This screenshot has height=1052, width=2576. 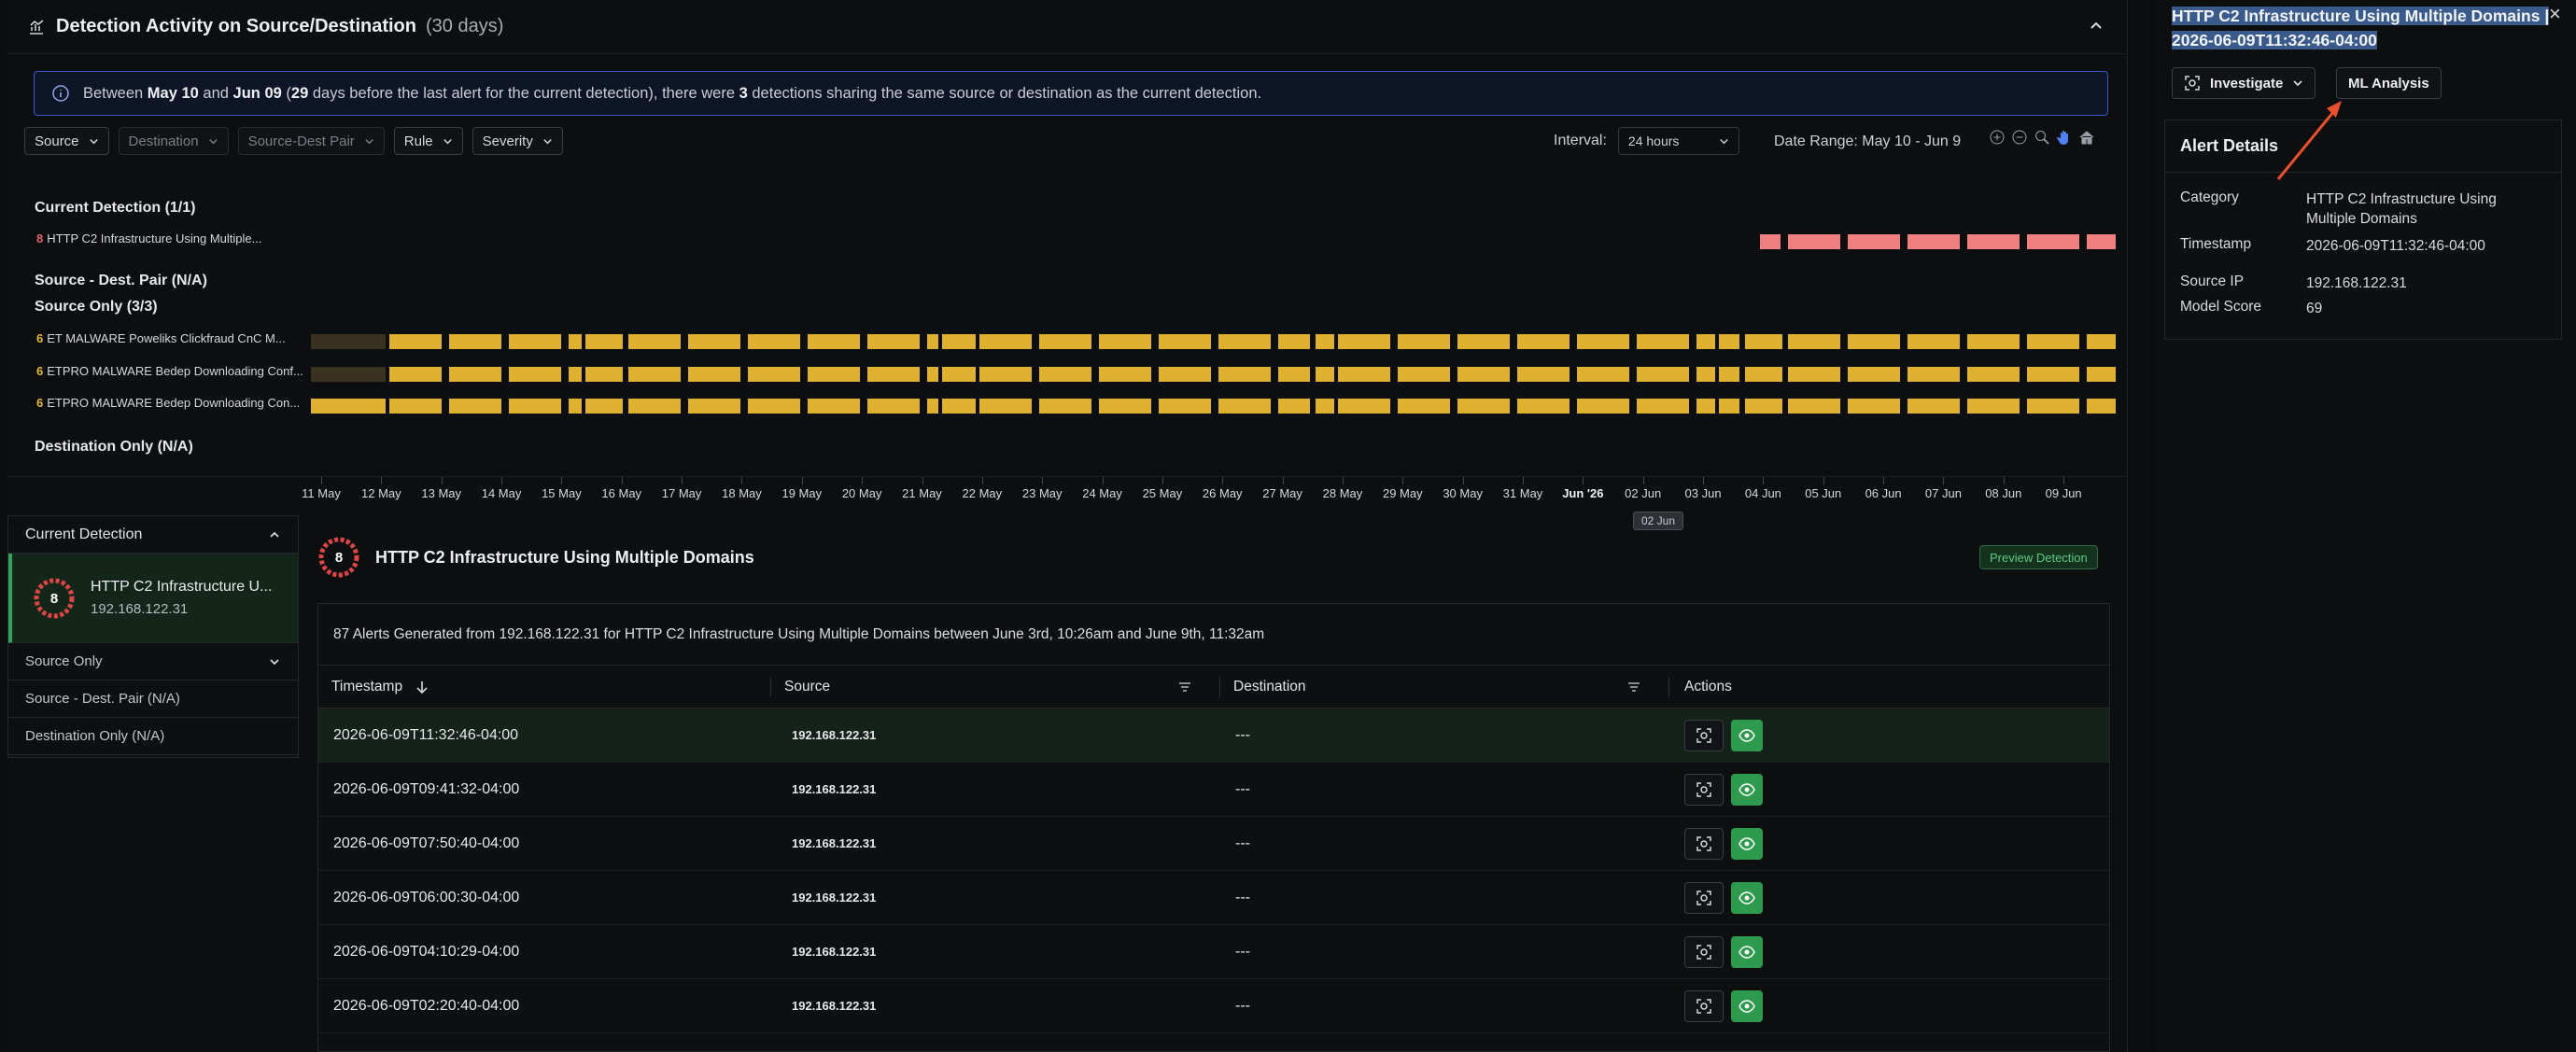 What do you see at coordinates (2086, 137) in the screenshot?
I see `home-icon` at bounding box center [2086, 137].